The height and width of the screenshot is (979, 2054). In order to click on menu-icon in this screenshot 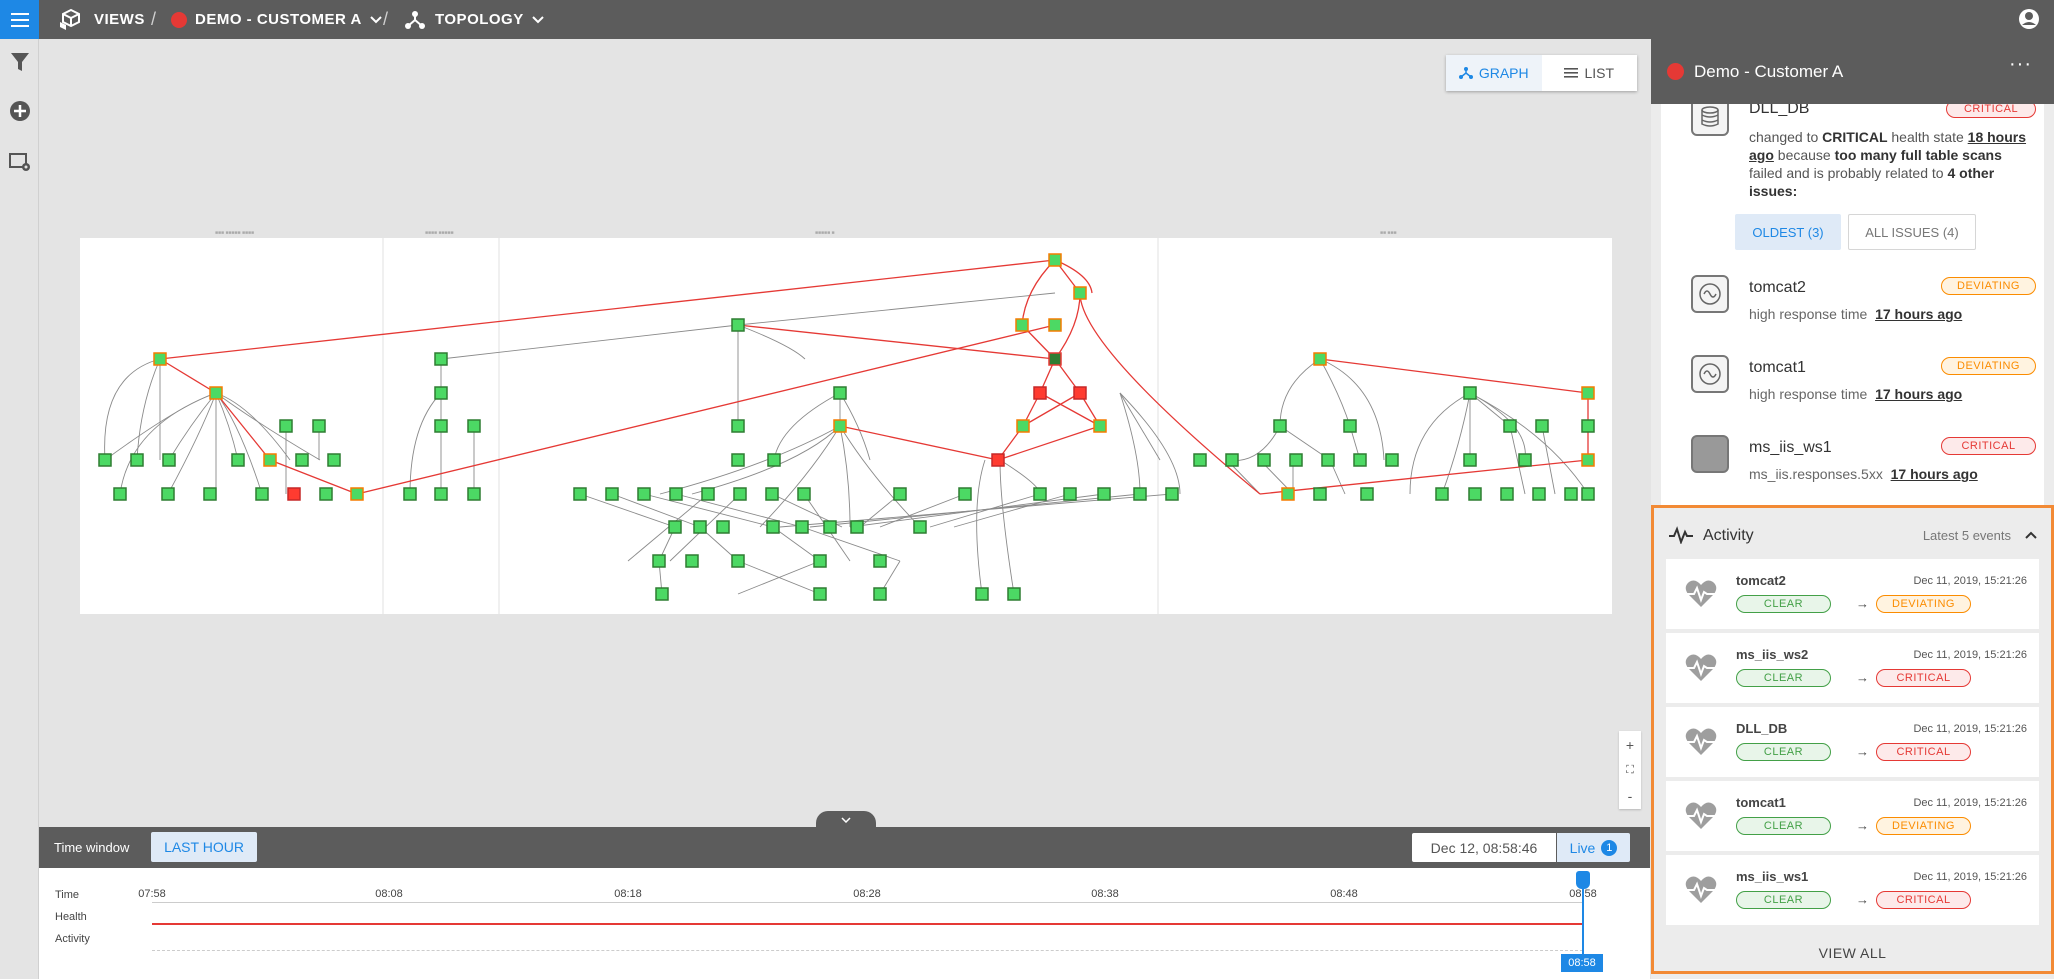, I will do `click(19, 19)`.